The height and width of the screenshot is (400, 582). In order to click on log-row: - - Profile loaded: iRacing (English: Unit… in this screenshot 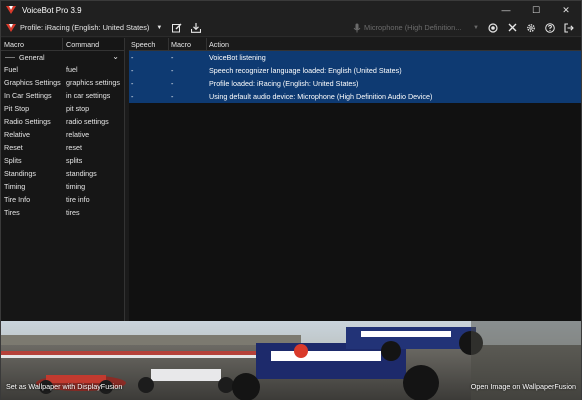, I will do `click(355, 83)`.